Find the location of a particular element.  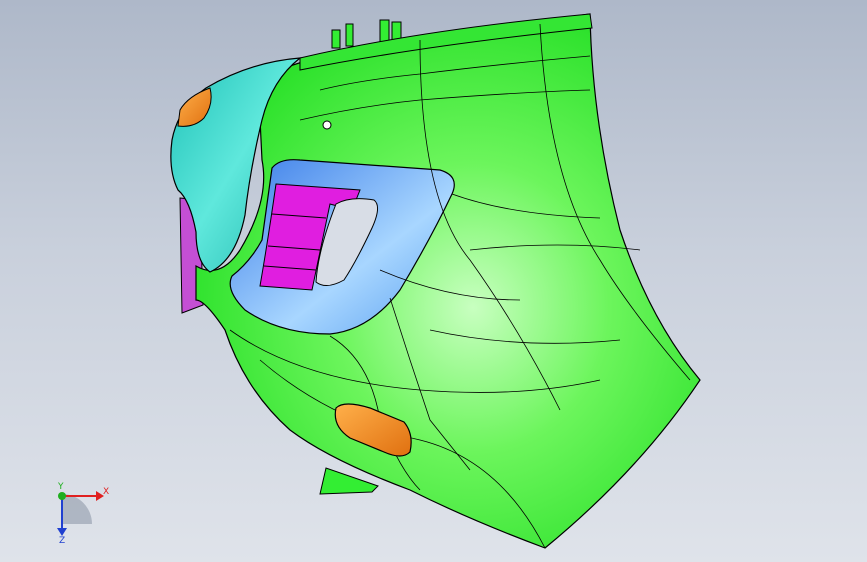

y-axis-label: Y is located at coordinates (60, 487).